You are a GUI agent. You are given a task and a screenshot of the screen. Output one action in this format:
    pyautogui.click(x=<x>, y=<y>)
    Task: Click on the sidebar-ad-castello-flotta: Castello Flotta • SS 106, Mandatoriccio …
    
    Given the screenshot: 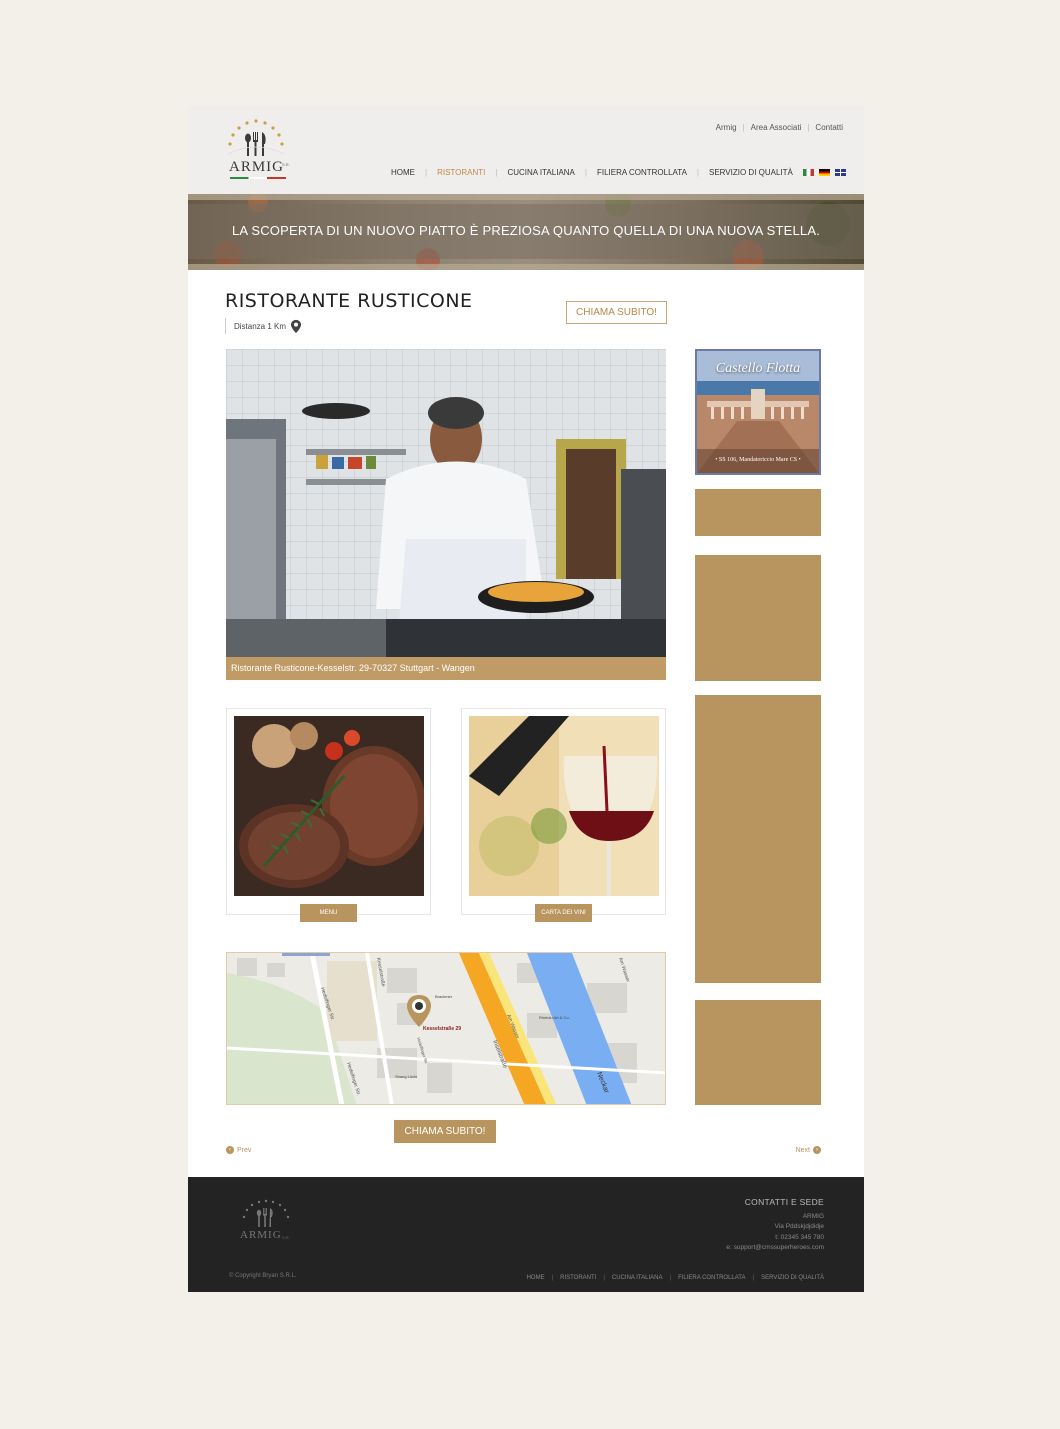 What is the action you would take?
    pyautogui.click(x=758, y=412)
    